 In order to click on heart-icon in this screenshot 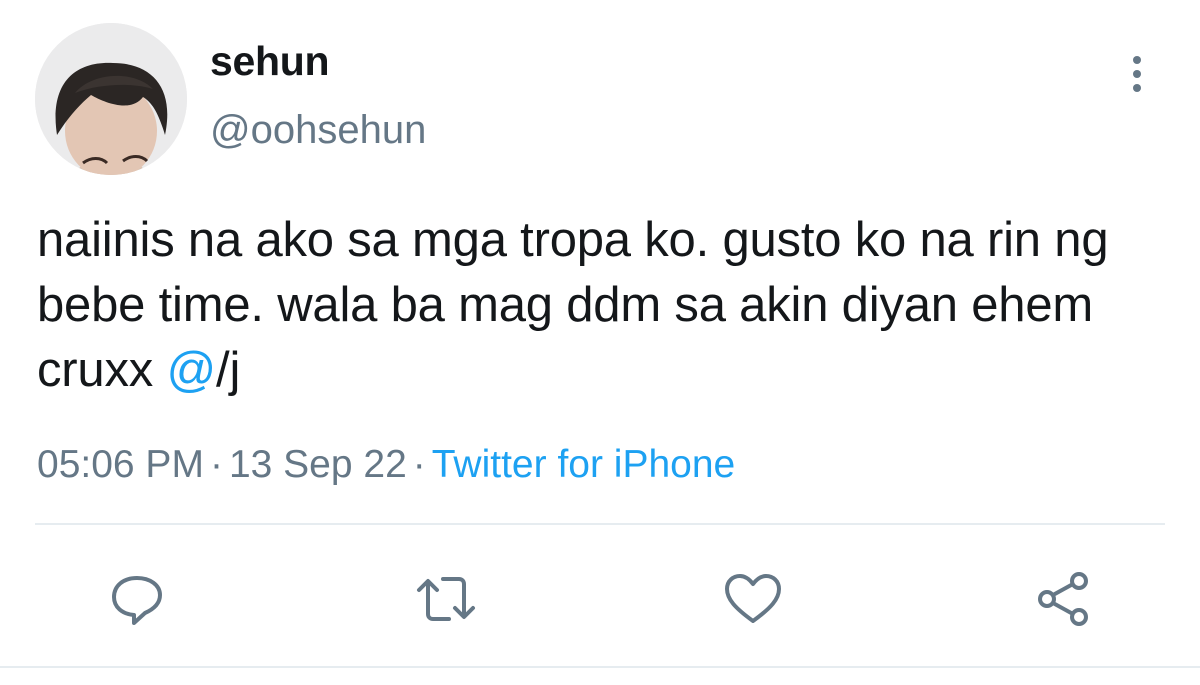, I will do `click(753, 599)`.